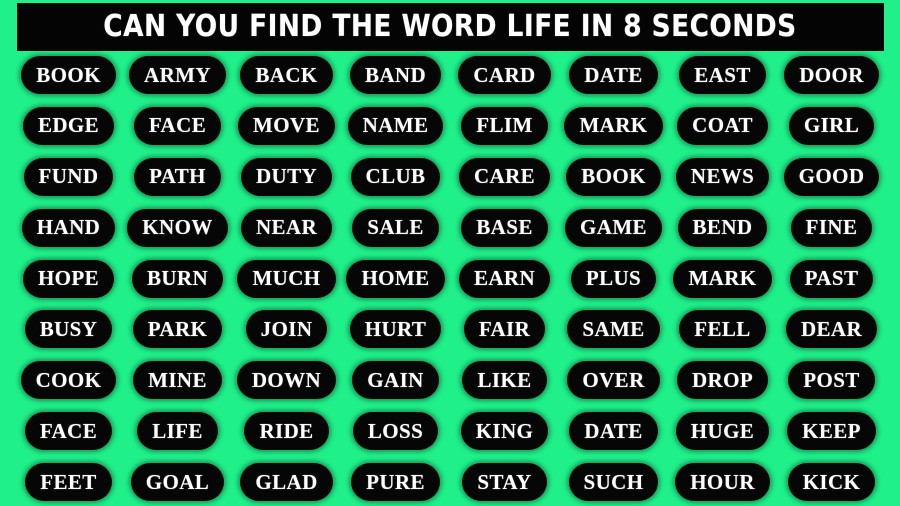 This screenshot has height=506, width=900. I want to click on word-pill: KICK, so click(831, 482).